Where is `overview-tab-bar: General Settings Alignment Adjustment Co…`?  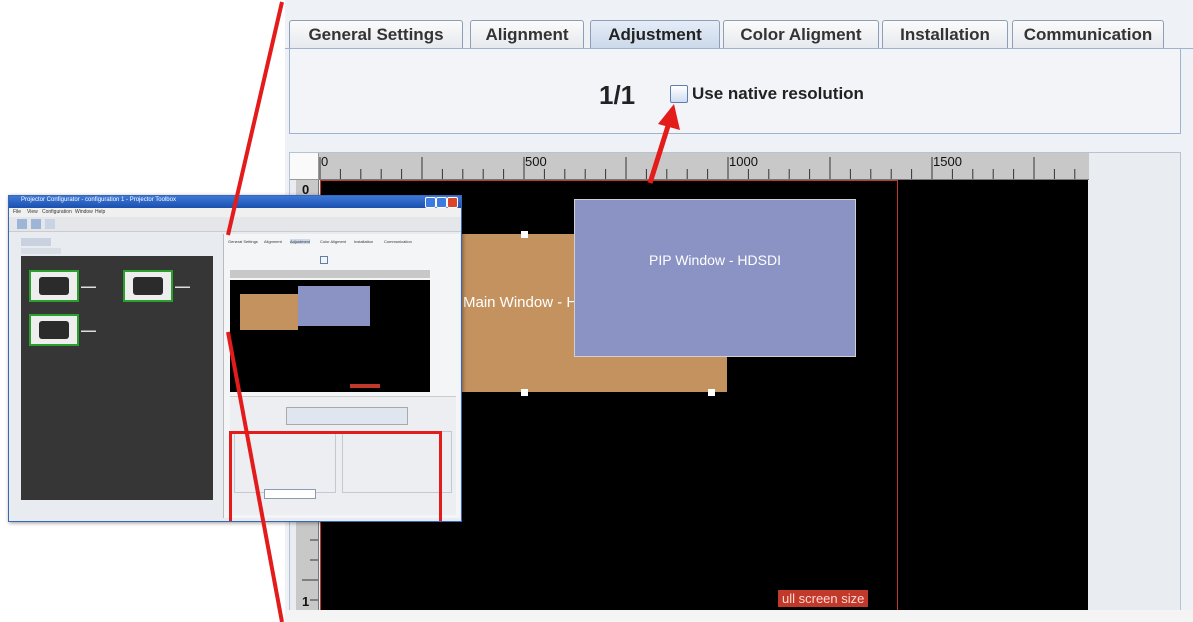 overview-tab-bar: General Settings Alignment Adjustment Co… is located at coordinates (341, 242).